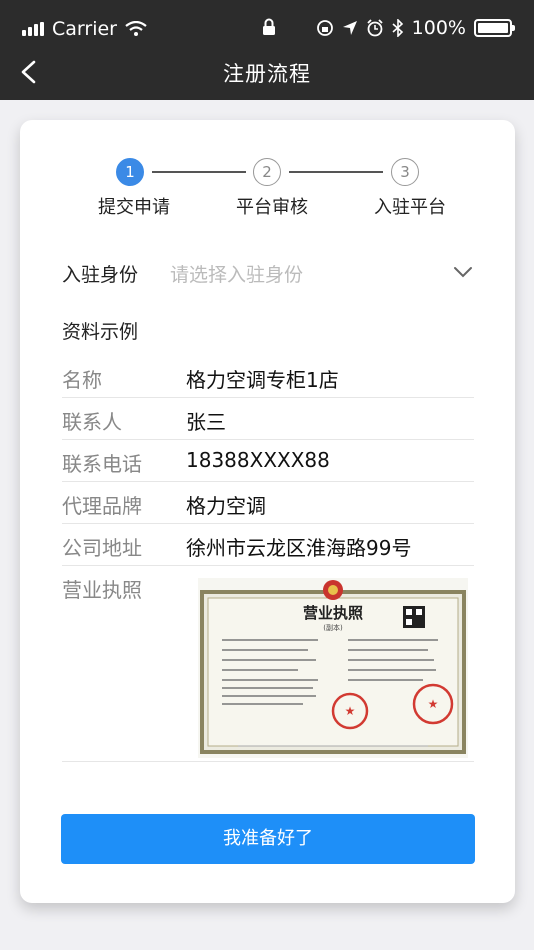 The height and width of the screenshot is (950, 534). What do you see at coordinates (134, 207) in the screenshot?
I see `step-1-label: 提交申请` at bounding box center [134, 207].